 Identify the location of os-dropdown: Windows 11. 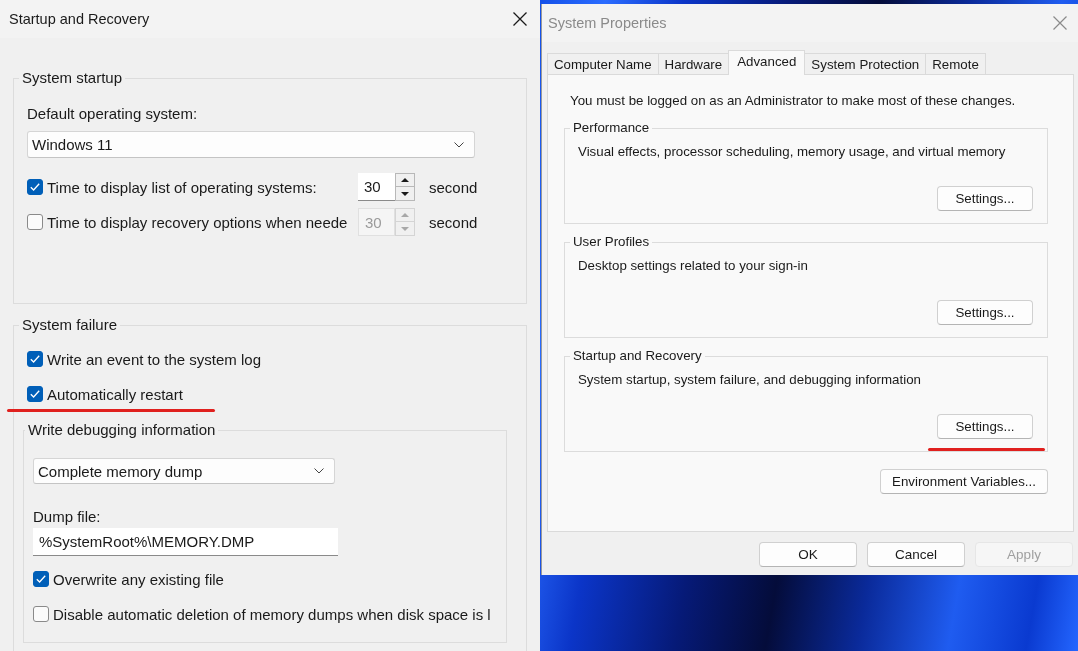
(251, 144).